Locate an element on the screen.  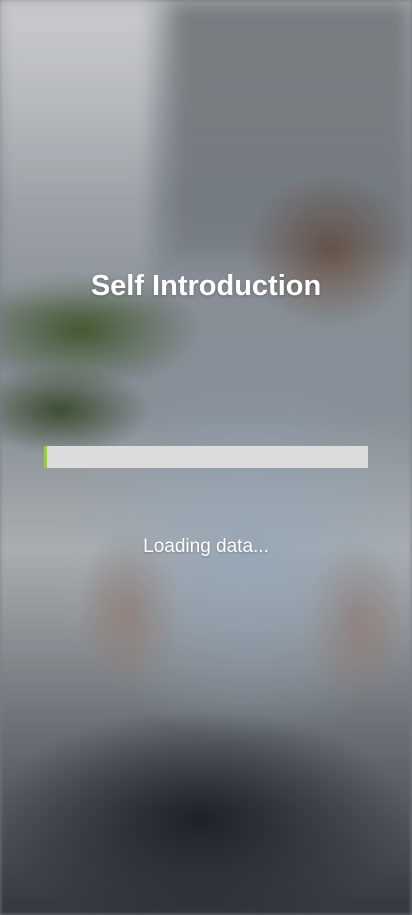
loading-progress-bar is located at coordinates (206, 457).